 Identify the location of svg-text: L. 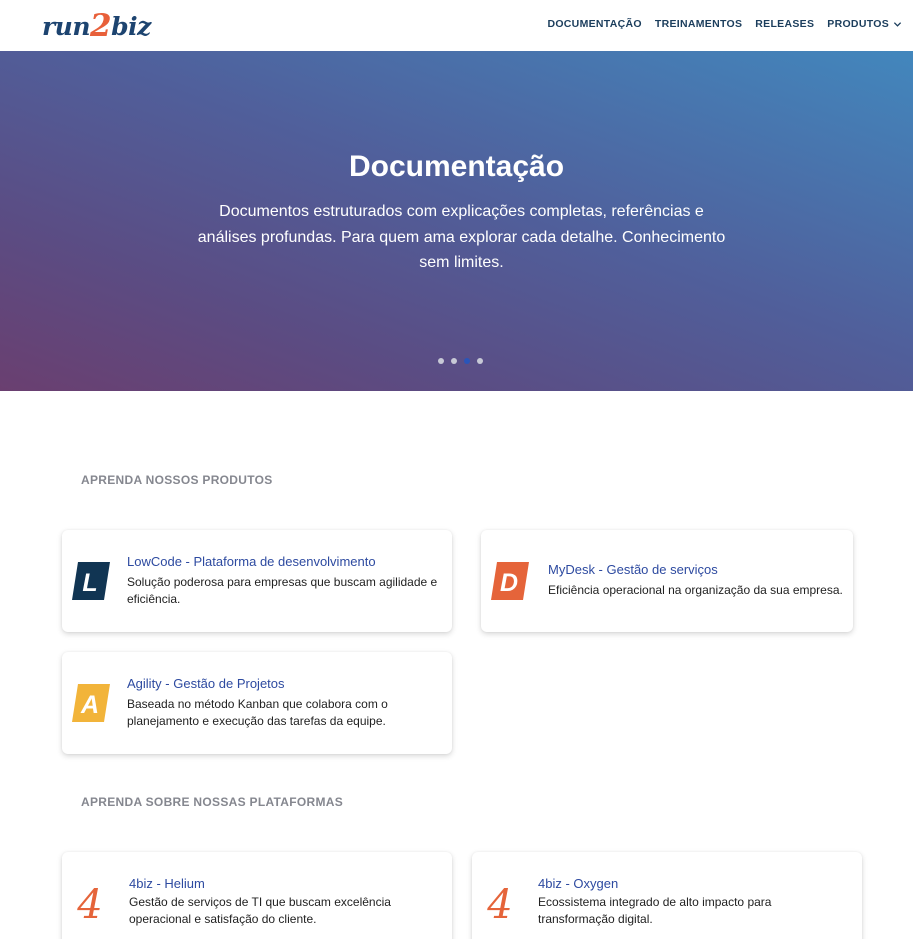
(89, 583).